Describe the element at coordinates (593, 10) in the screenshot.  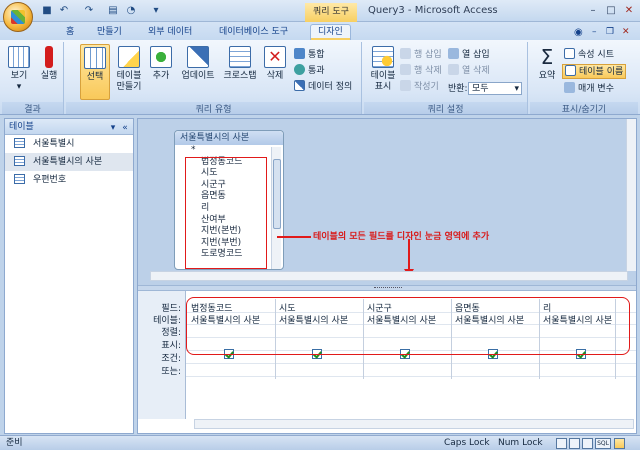
I see `minimize-icon: –` at that location.